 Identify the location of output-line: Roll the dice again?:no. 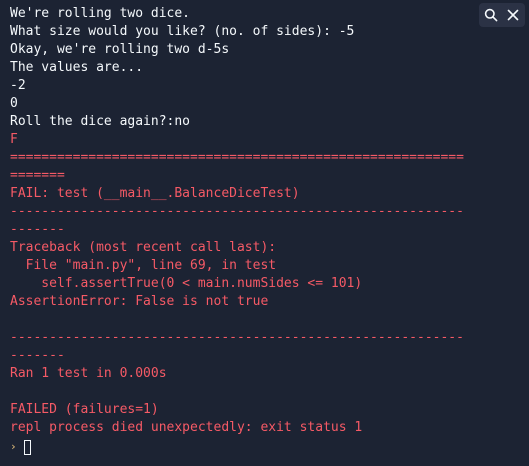
(100, 121).